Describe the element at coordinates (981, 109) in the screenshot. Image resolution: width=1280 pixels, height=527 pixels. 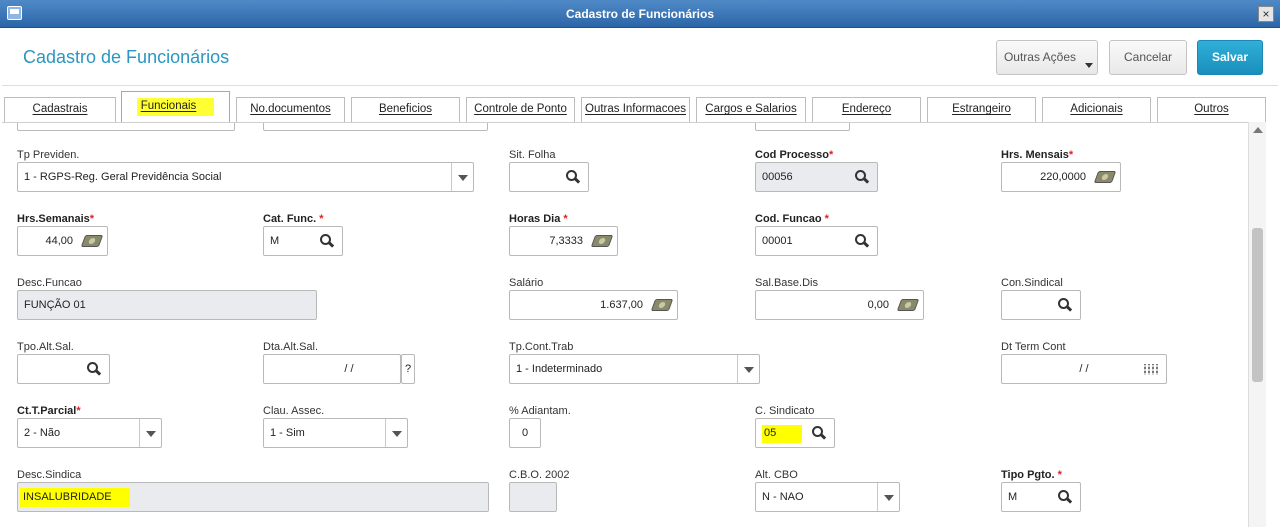
I see `tab-estrangeiro: Estrangeiro` at that location.